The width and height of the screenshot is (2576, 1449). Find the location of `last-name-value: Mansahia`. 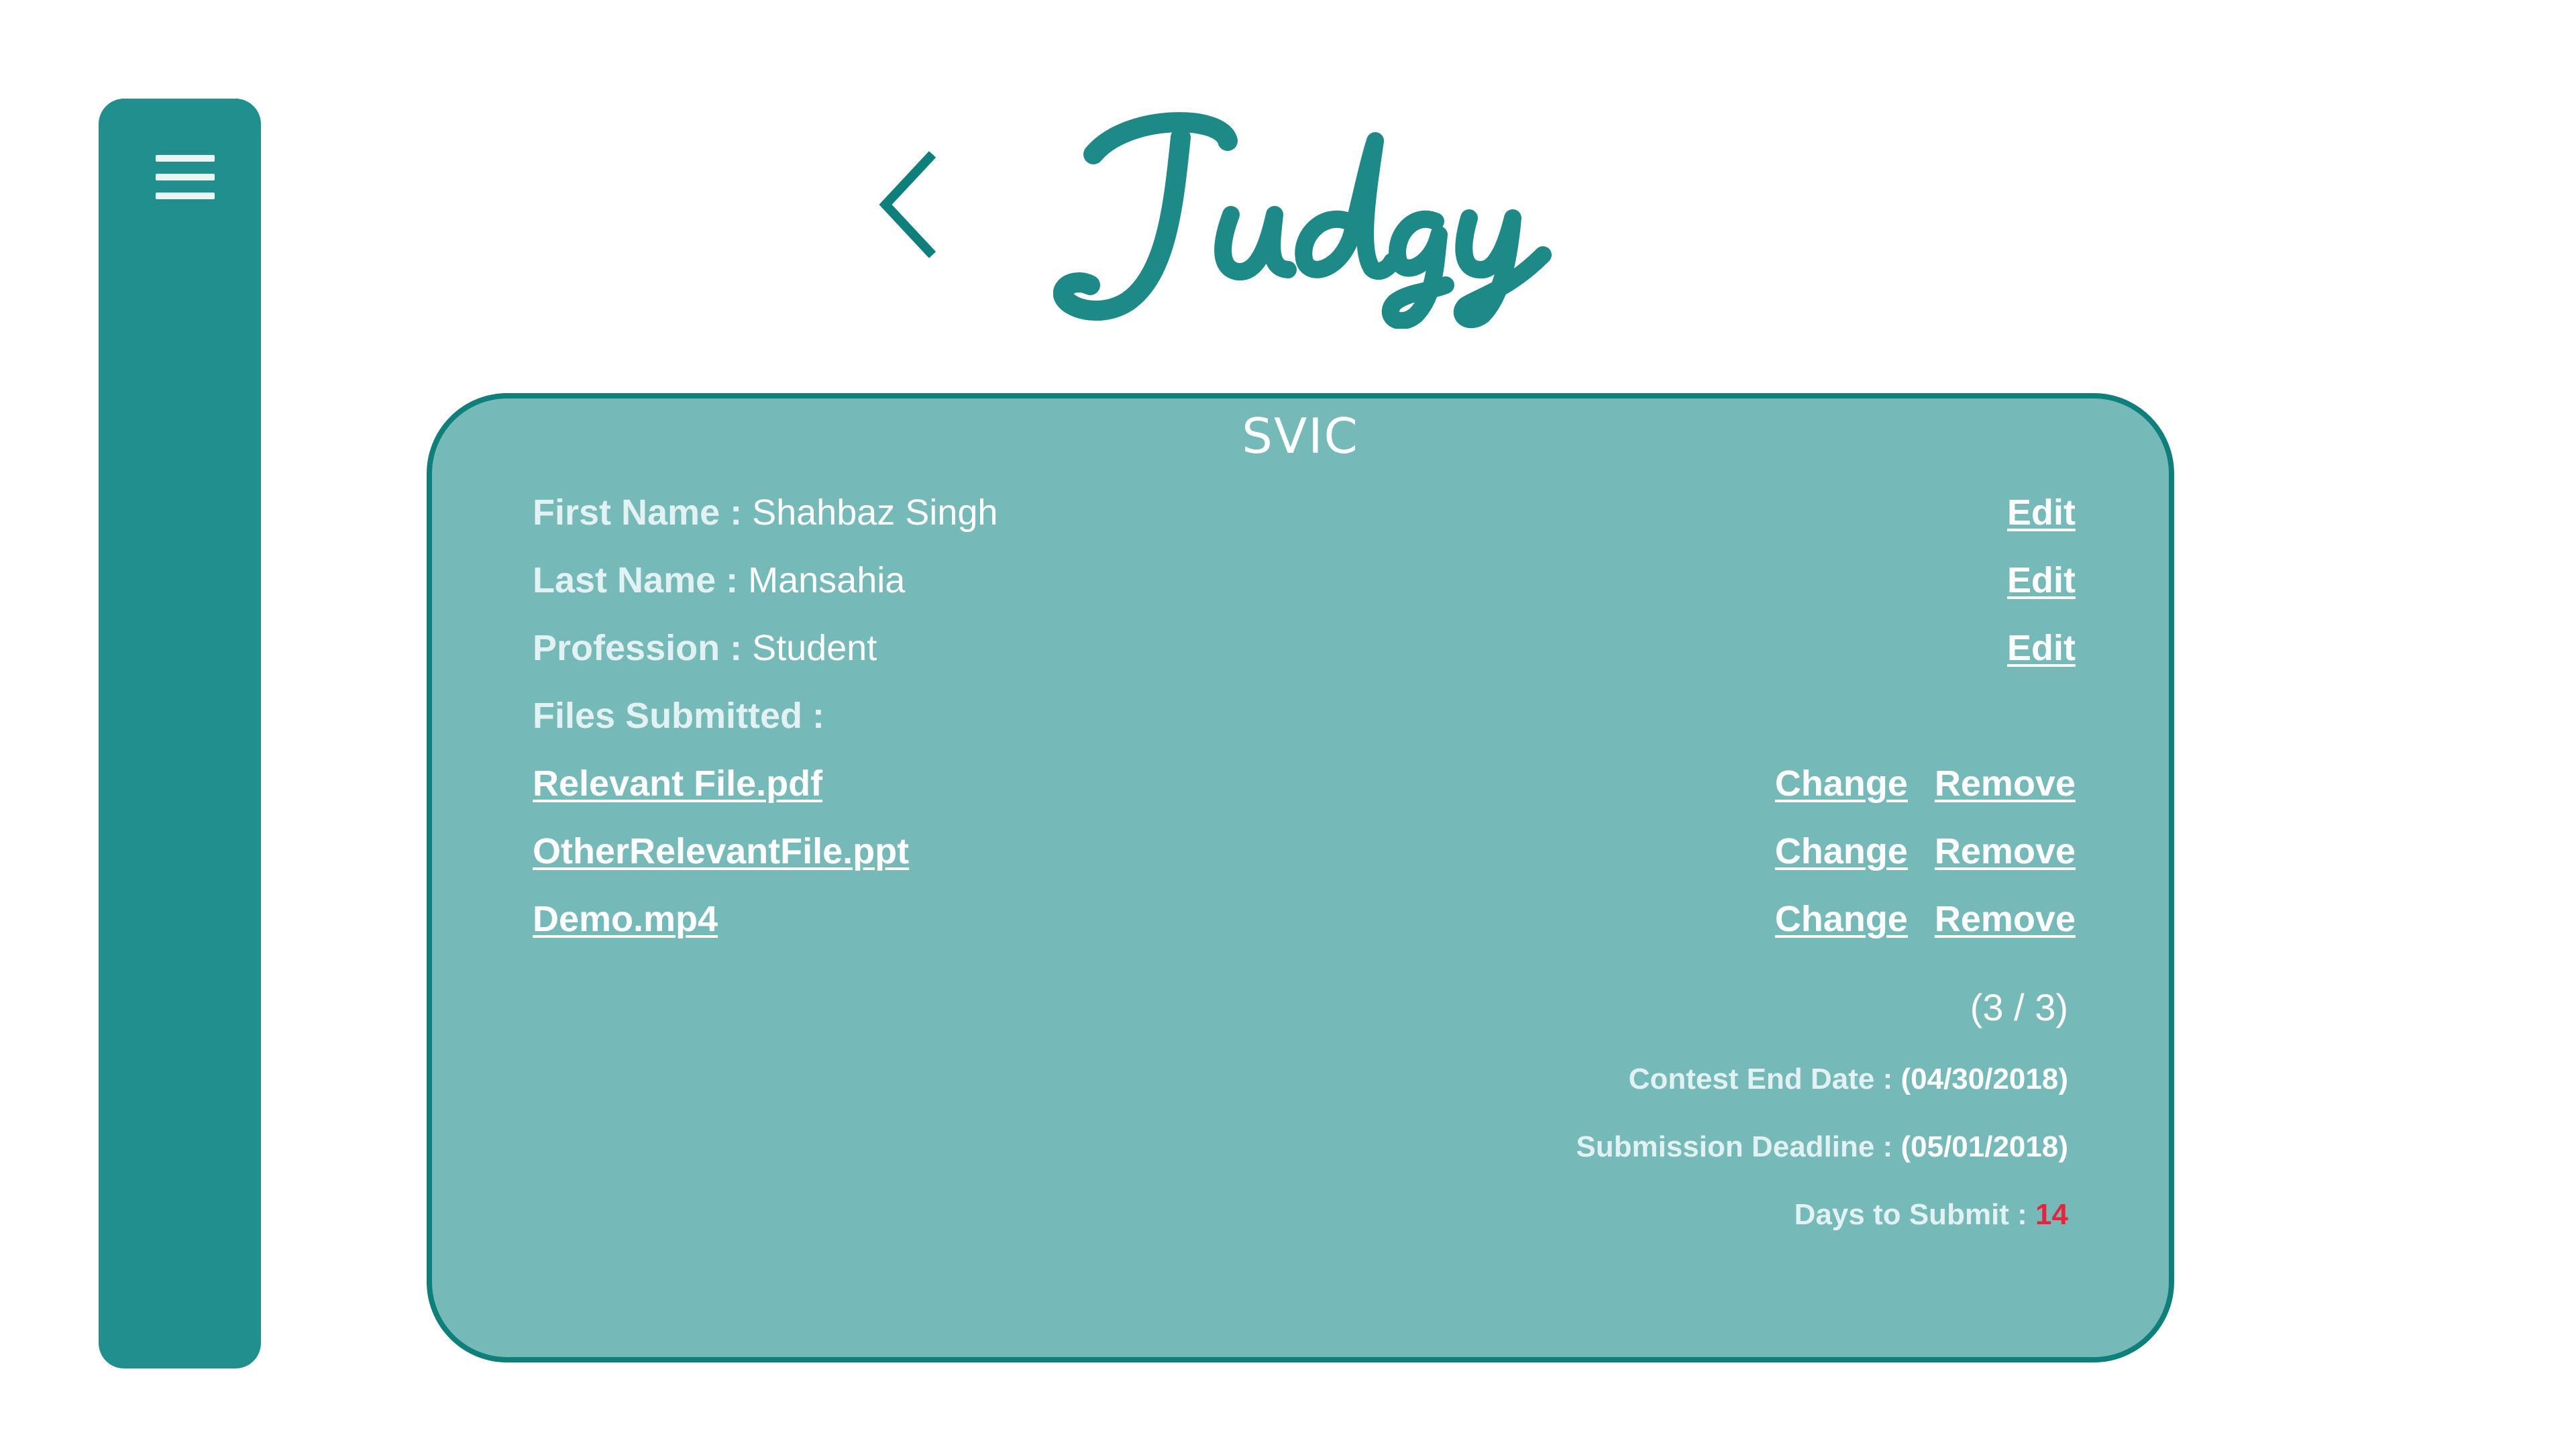

last-name-value: Mansahia is located at coordinates (827, 580).